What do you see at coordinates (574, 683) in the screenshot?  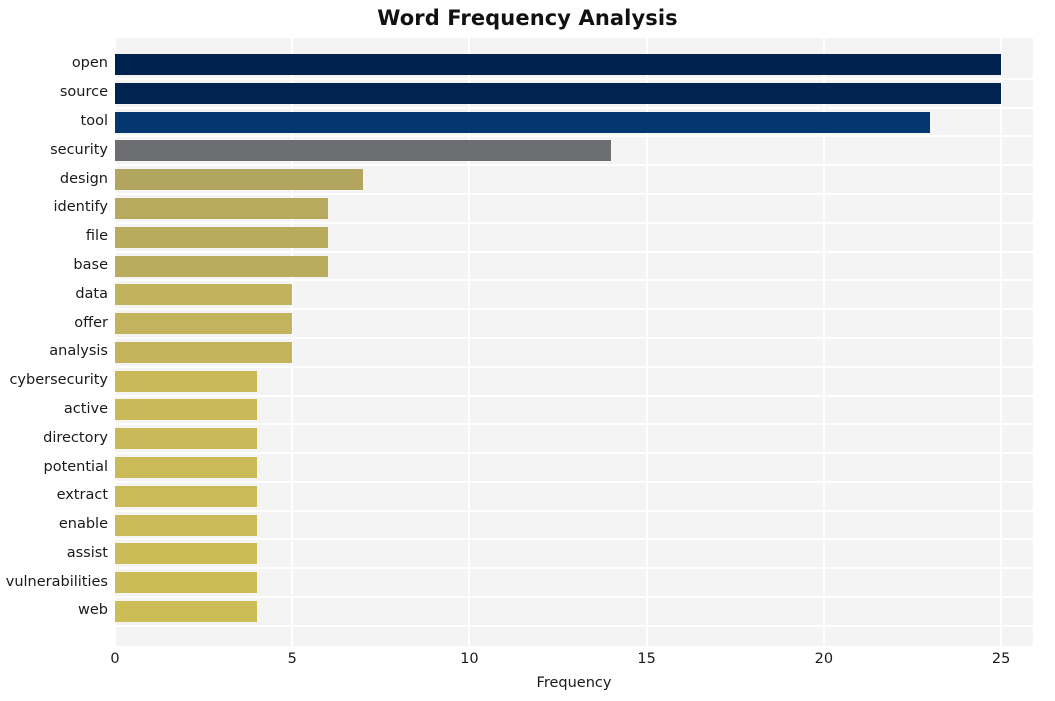 I see `x-axis-label: Frequency` at bounding box center [574, 683].